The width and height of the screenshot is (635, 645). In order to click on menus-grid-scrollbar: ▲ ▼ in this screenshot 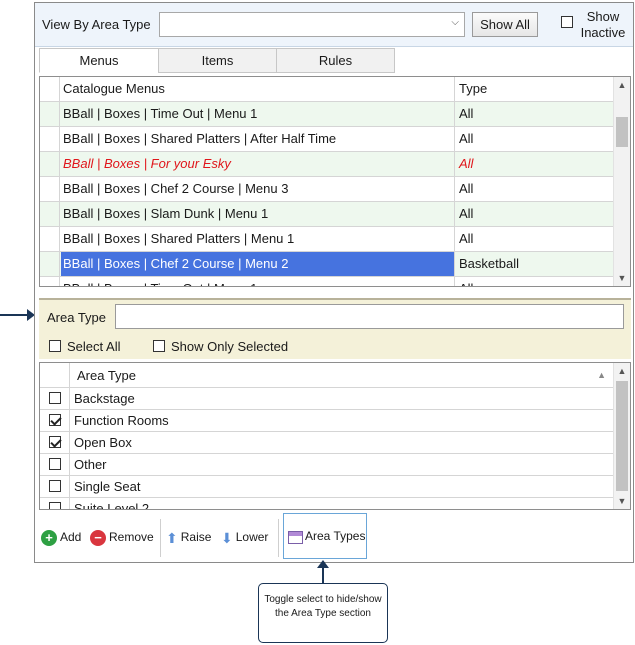, I will do `click(621, 181)`.